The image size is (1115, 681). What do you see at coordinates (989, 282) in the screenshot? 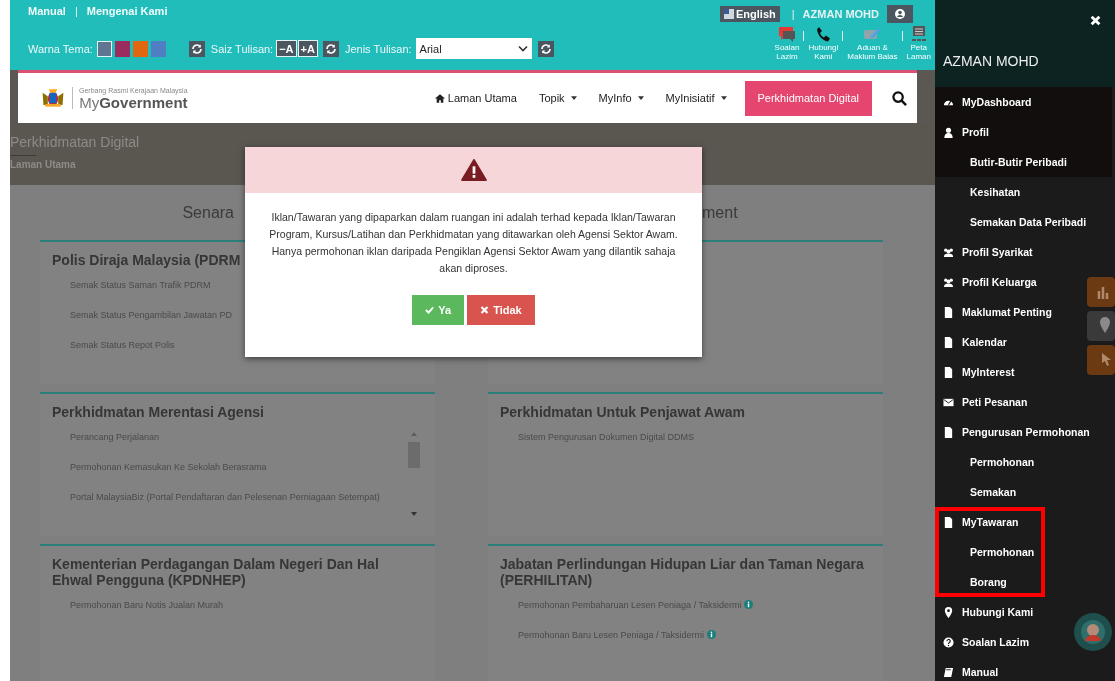
I see `sidebar-item: Profil Keluarga` at bounding box center [989, 282].